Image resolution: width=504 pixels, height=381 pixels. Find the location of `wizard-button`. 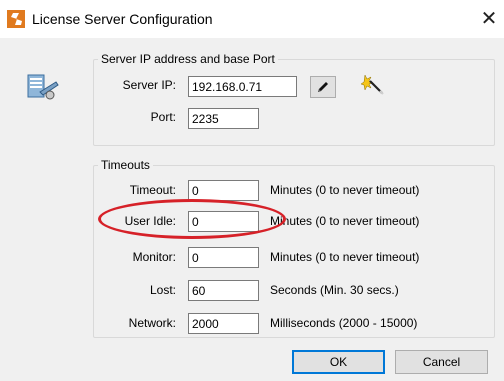

wizard-button is located at coordinates (373, 83).